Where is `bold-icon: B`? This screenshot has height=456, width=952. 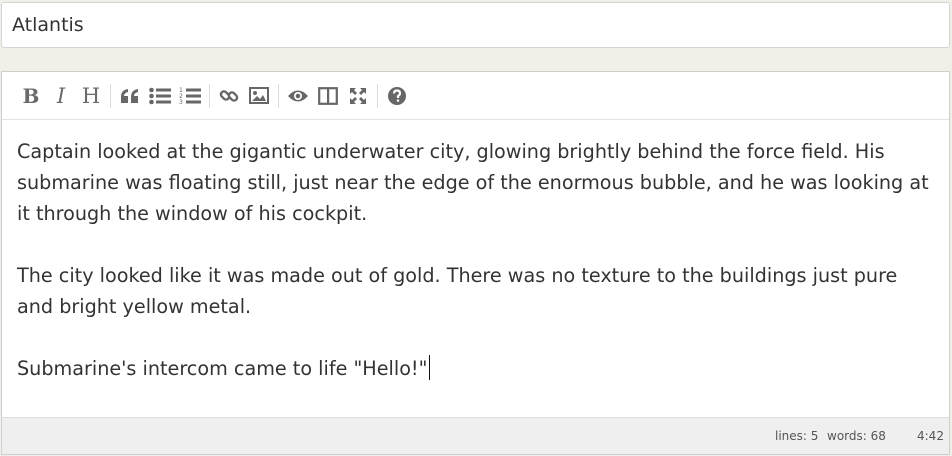
bold-icon: B is located at coordinates (31, 95).